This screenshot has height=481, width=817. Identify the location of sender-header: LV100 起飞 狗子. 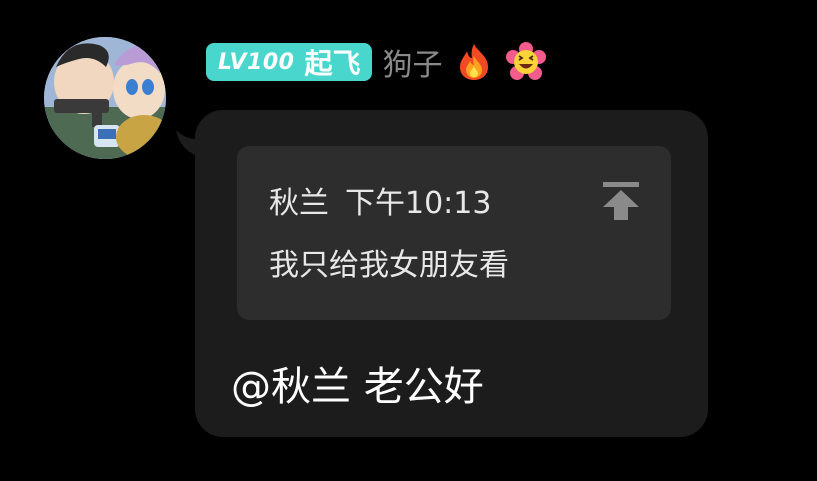
(376, 62).